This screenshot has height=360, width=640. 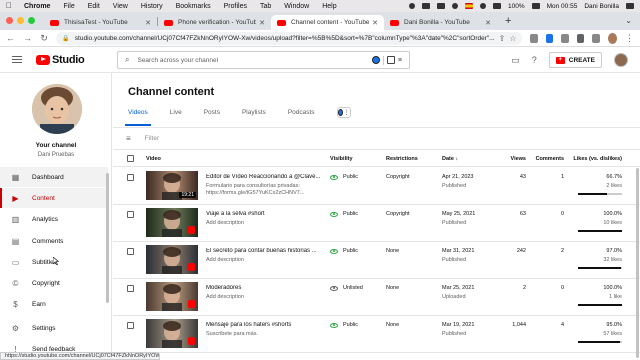 I want to click on content-scrollbar, so click(x=637, y=263).